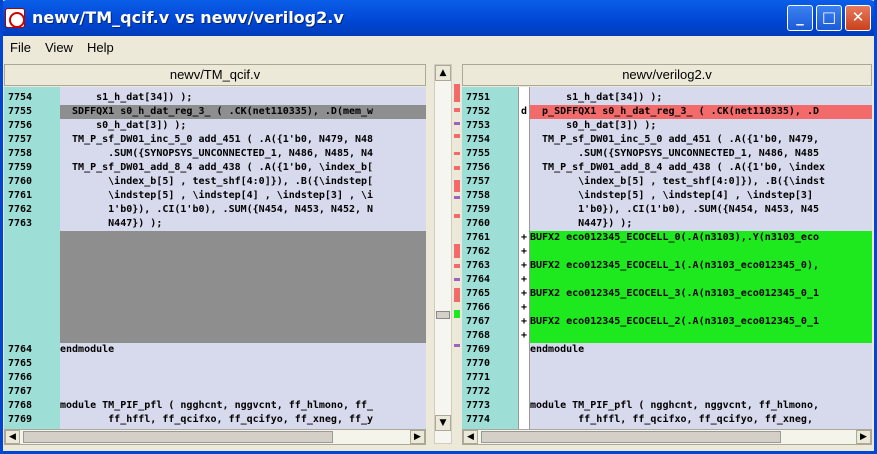 The height and width of the screenshot is (454, 877). I want to click on line-number: 7765, so click(20, 363).